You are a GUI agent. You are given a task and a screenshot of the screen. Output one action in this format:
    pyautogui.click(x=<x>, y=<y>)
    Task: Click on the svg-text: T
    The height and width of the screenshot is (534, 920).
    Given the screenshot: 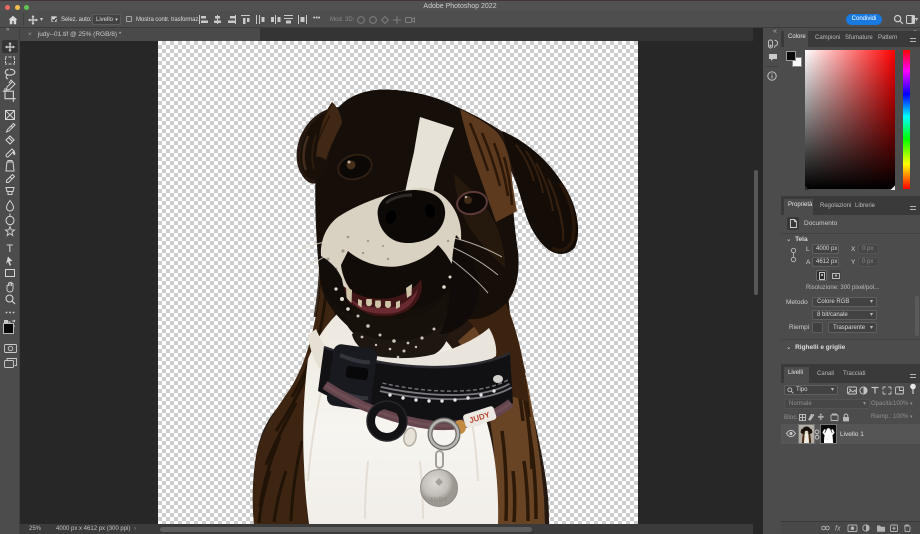 What is the action you would take?
    pyautogui.click(x=10, y=249)
    